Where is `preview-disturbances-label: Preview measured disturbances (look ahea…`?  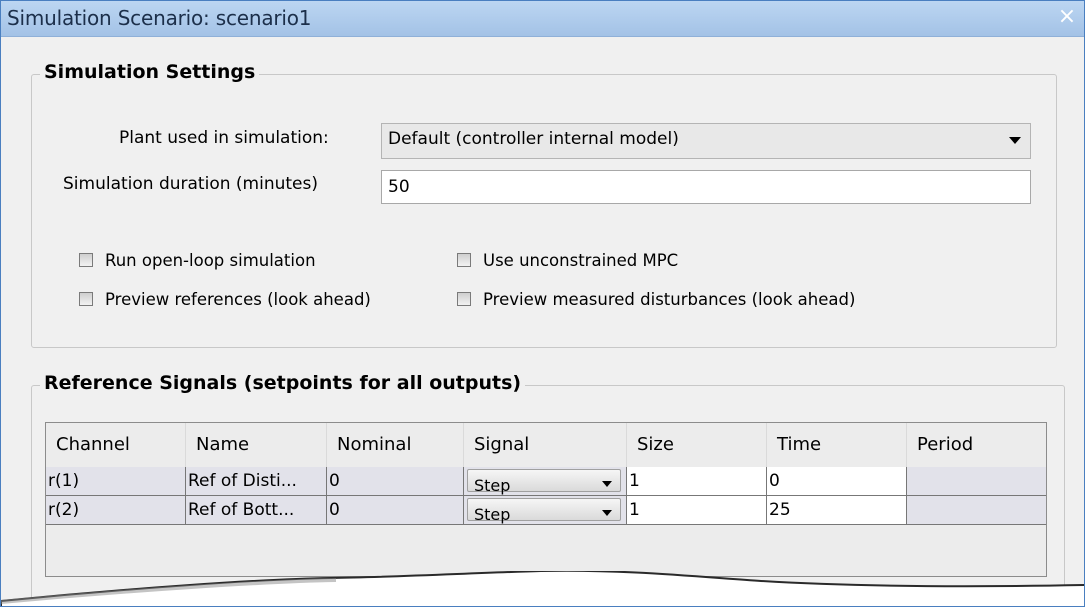 preview-disturbances-label: Preview measured disturbances (look ahea… is located at coordinates (669, 299).